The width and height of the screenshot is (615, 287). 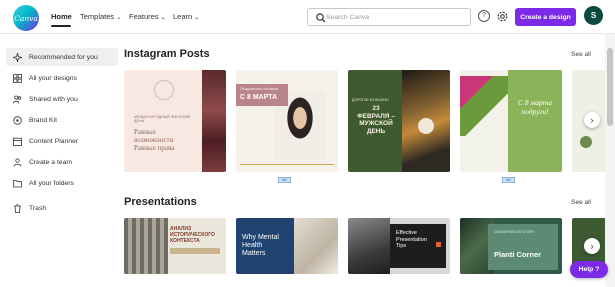 I want to click on flowers-image, so click(x=214, y=121).